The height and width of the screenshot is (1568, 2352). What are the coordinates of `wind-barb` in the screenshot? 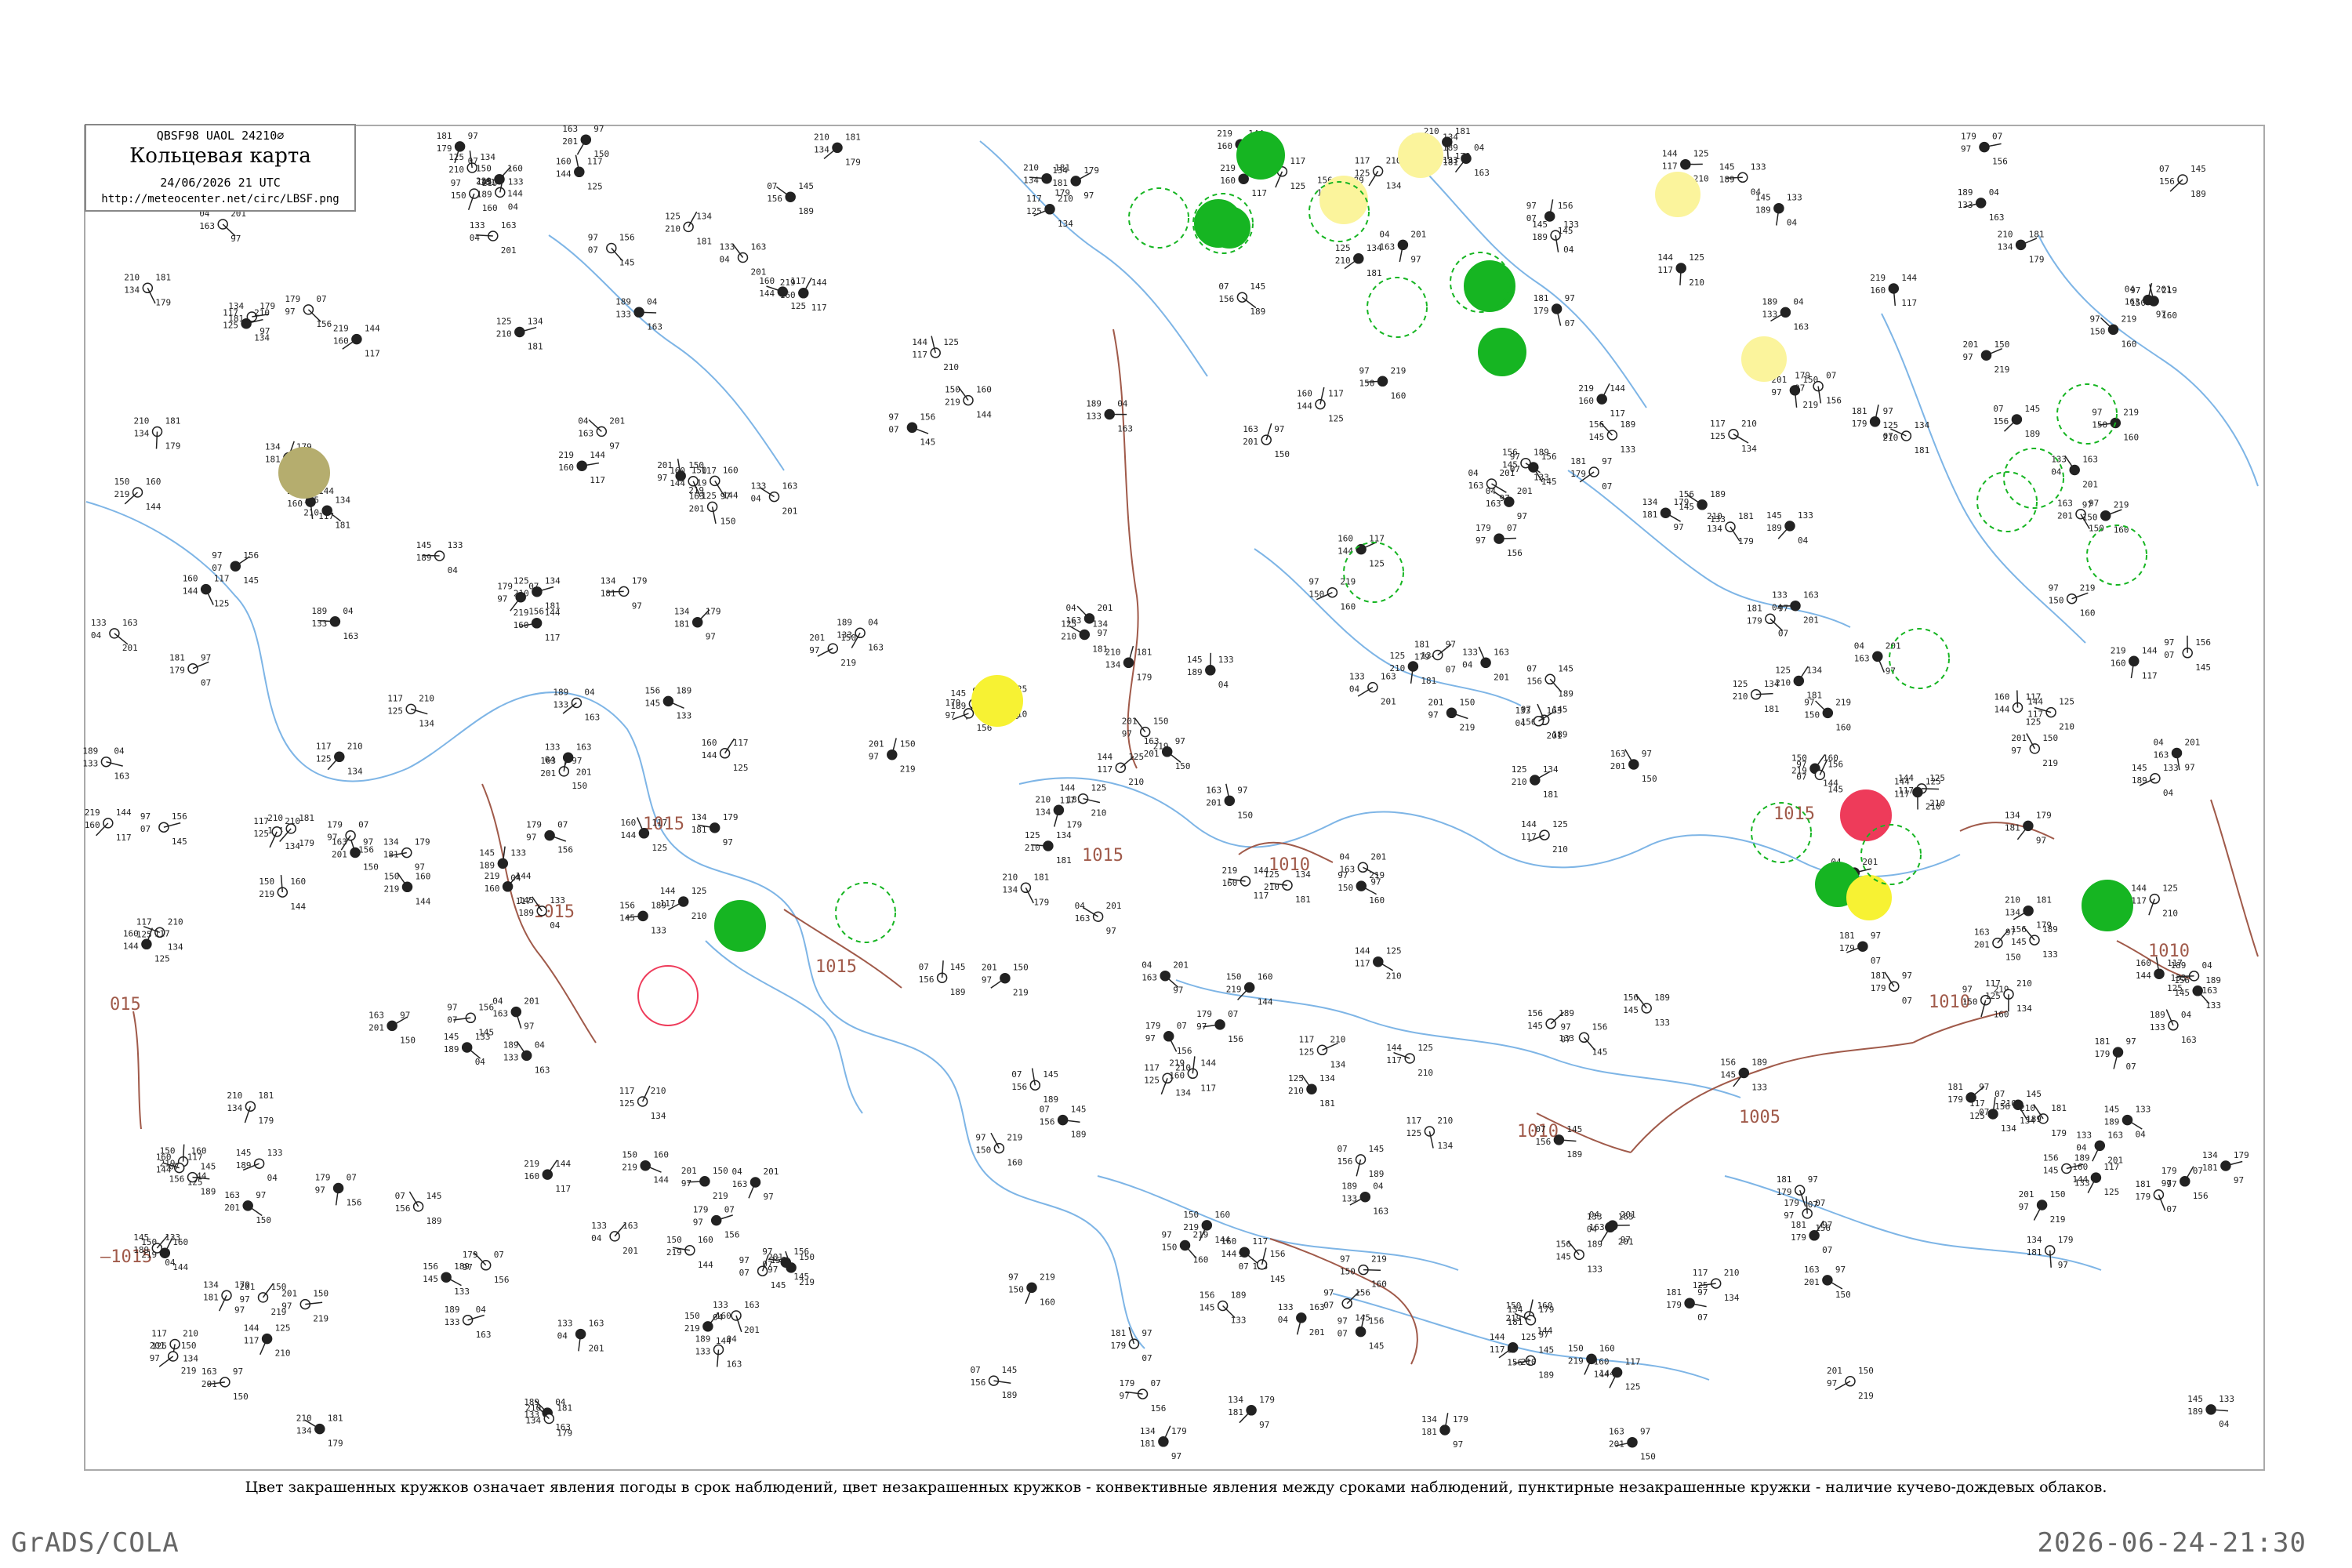 It's located at (156, 440).